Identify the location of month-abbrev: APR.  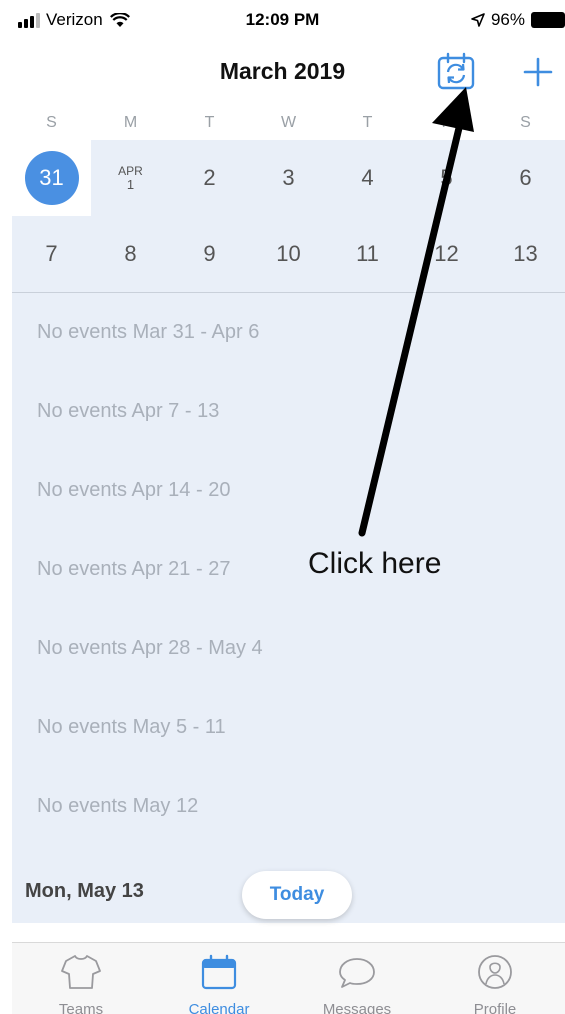
(130, 171).